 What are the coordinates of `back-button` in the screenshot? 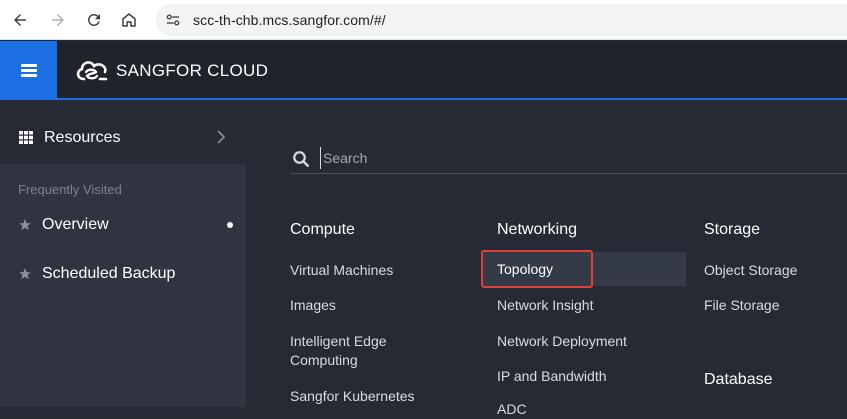 It's located at (20, 20).